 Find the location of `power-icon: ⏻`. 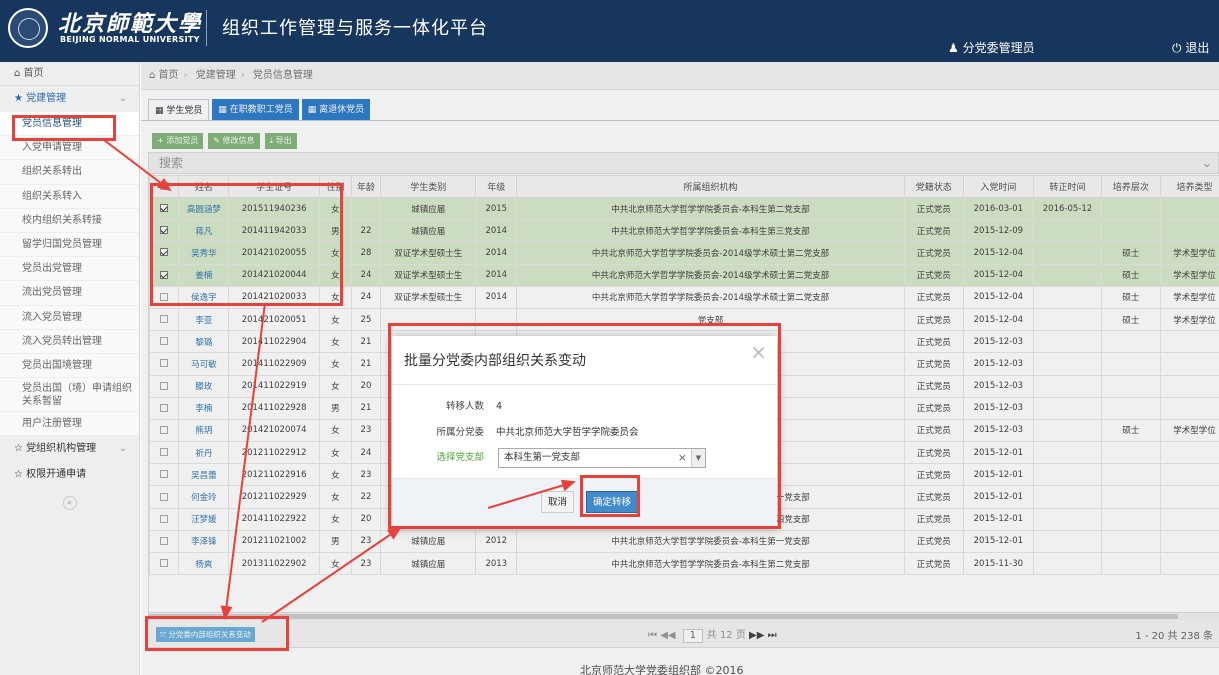

power-icon: ⏻ is located at coordinates (1177, 48).